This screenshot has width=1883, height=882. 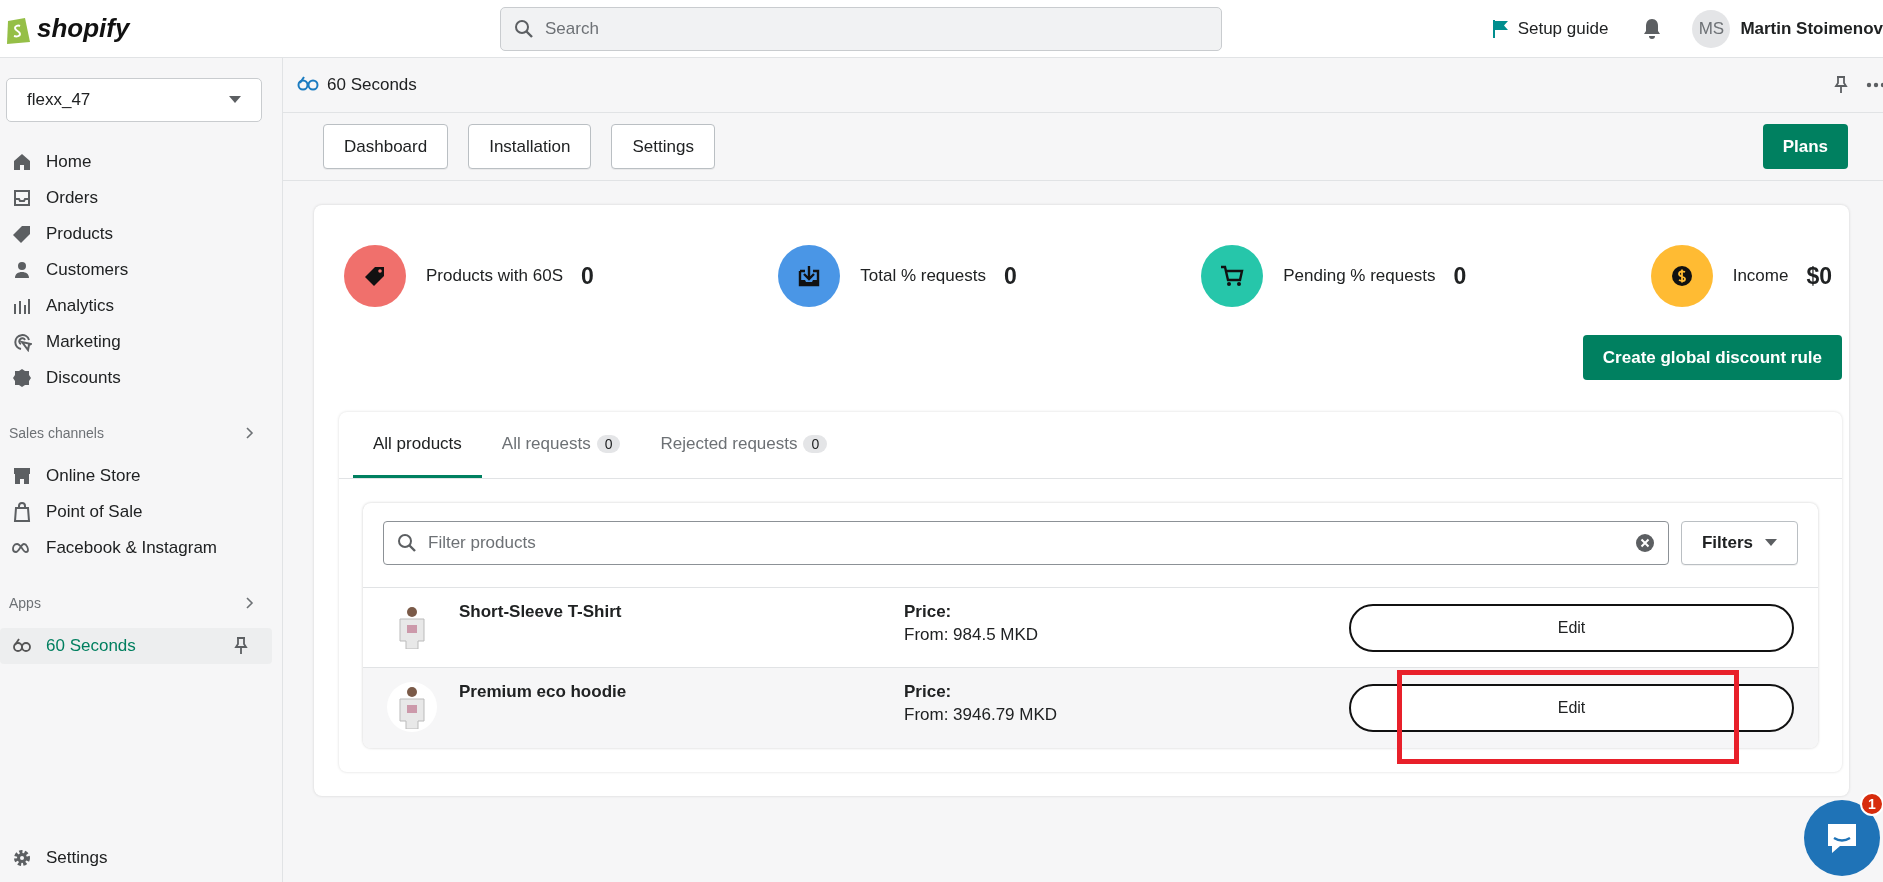 What do you see at coordinates (1711, 28) in the screenshot?
I see `user-avatar: MS` at bounding box center [1711, 28].